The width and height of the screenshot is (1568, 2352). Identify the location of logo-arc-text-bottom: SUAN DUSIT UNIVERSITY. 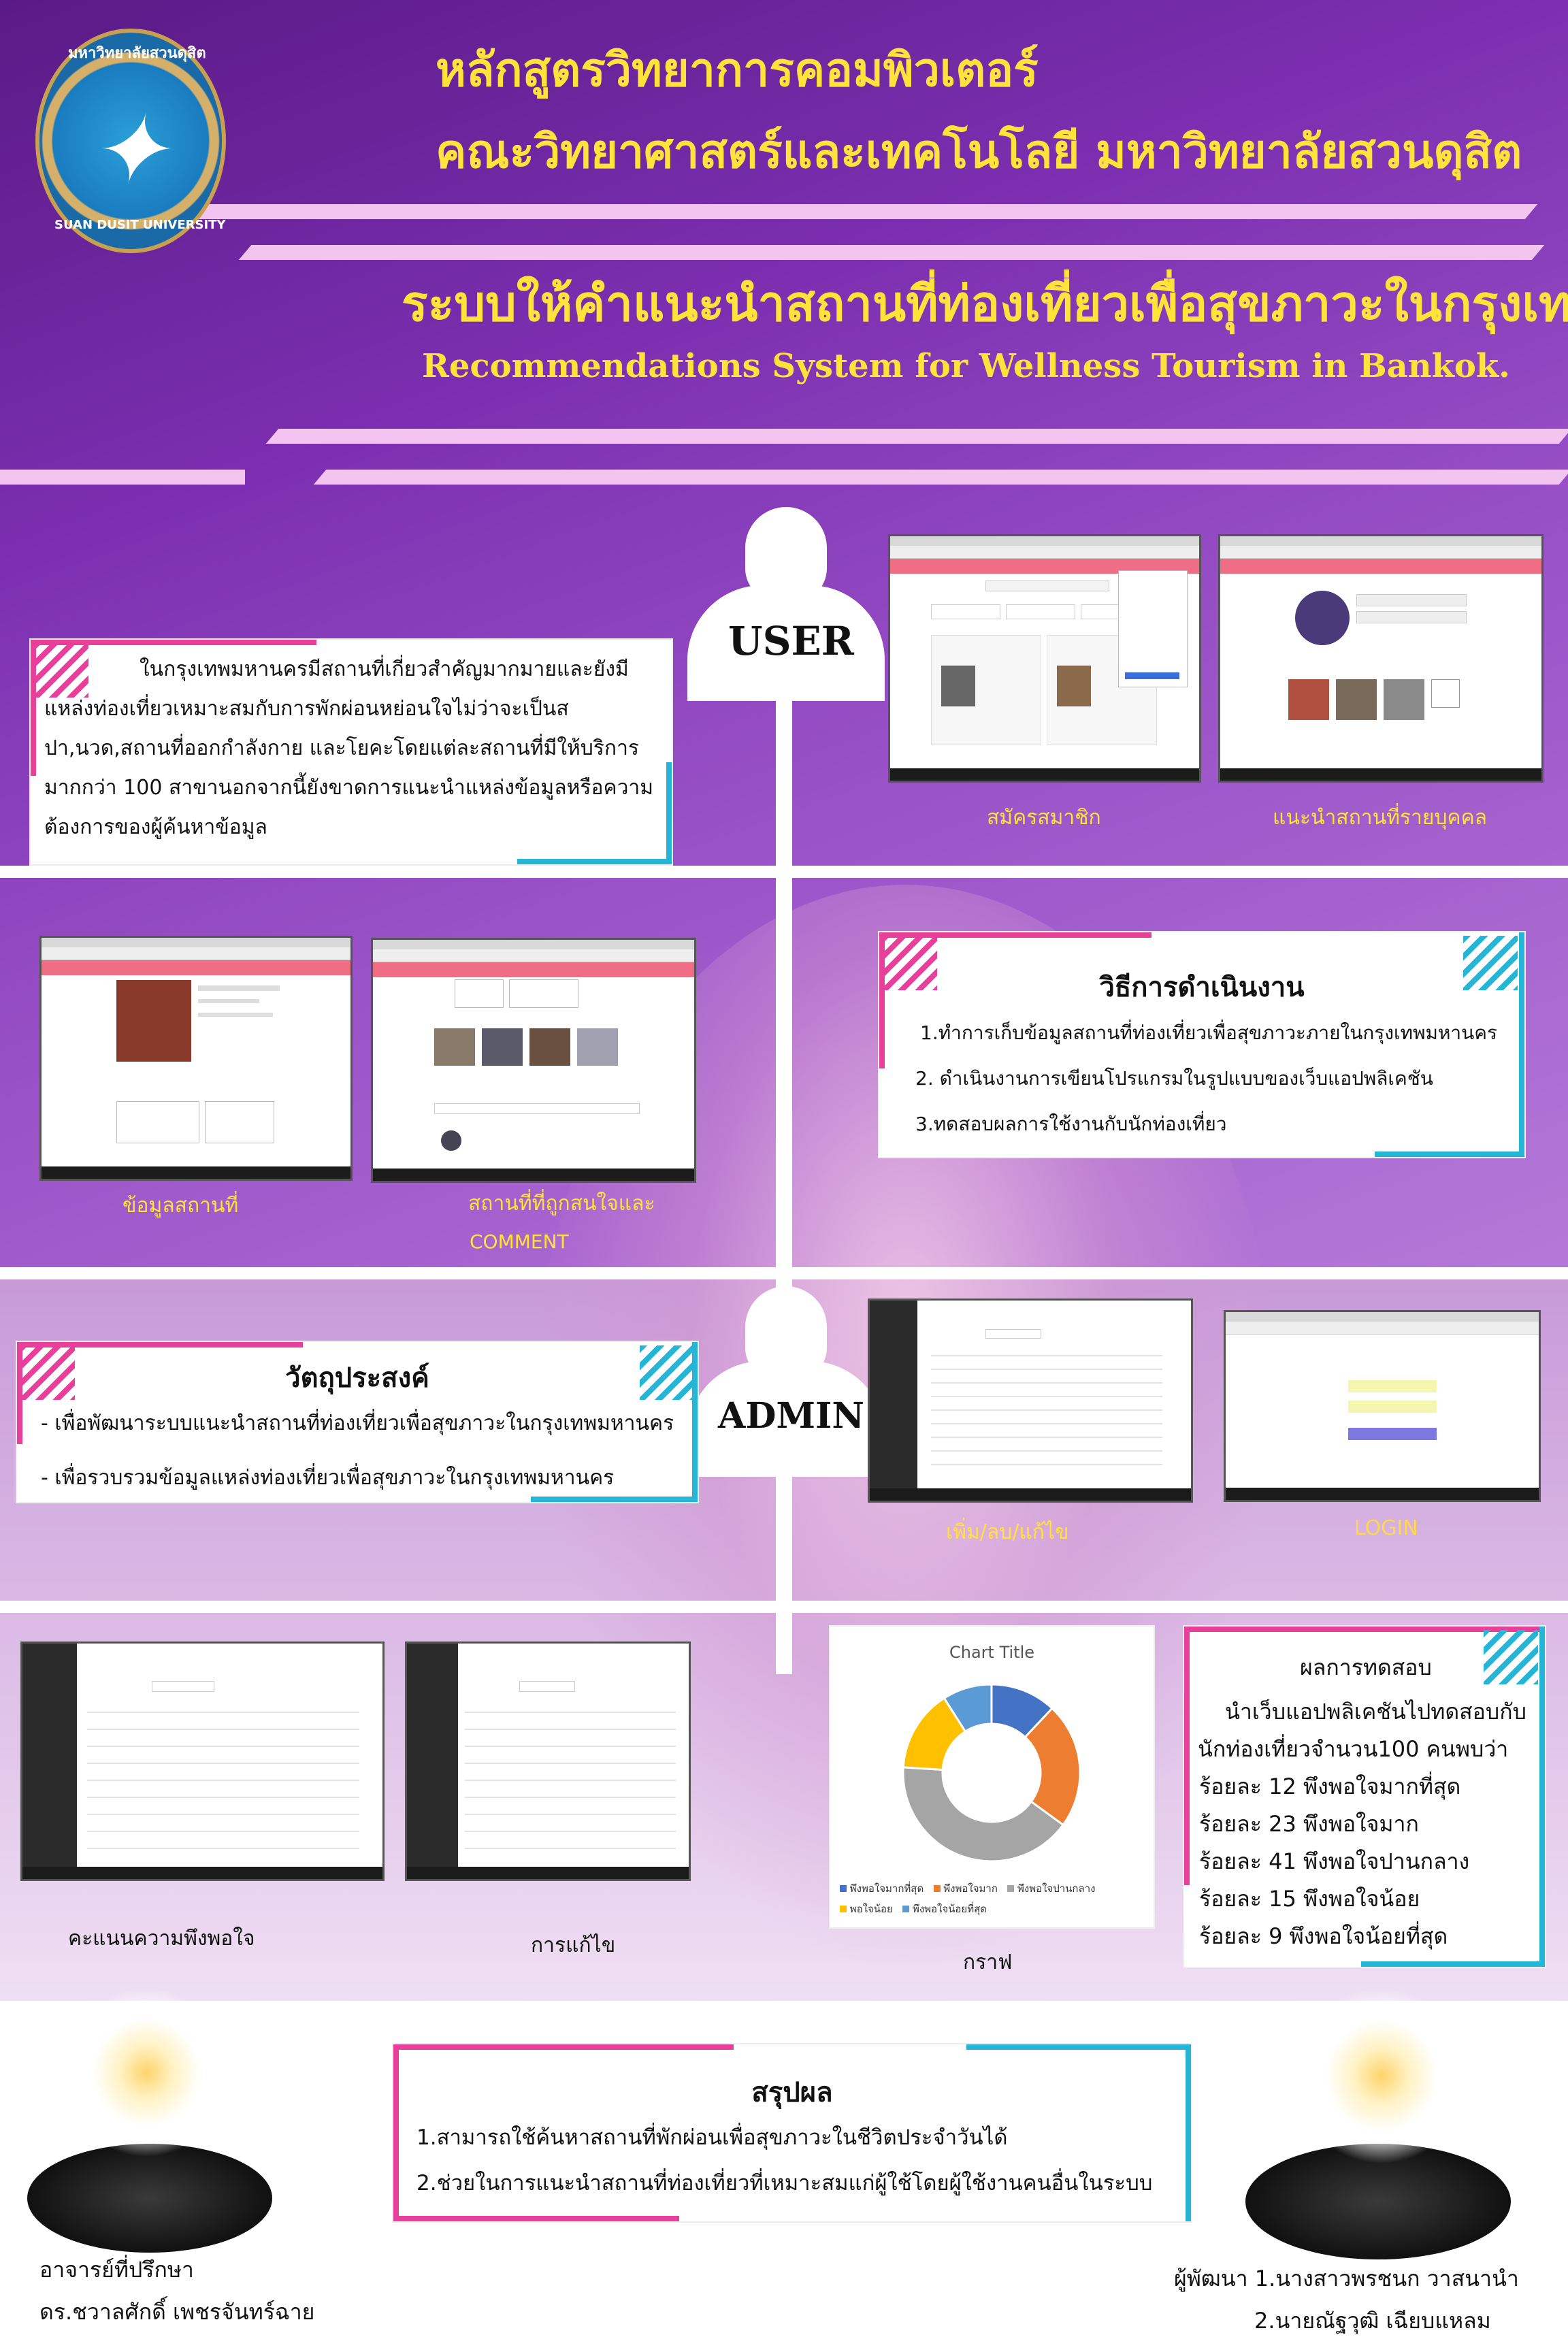
(140, 225).